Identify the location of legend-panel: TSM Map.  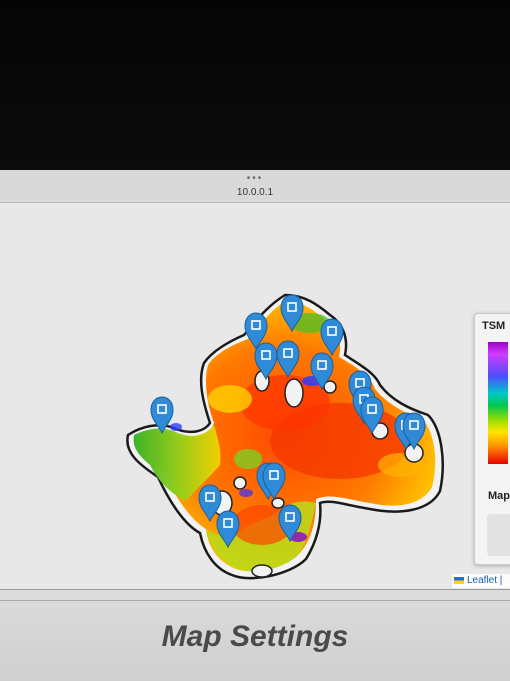
(492, 439).